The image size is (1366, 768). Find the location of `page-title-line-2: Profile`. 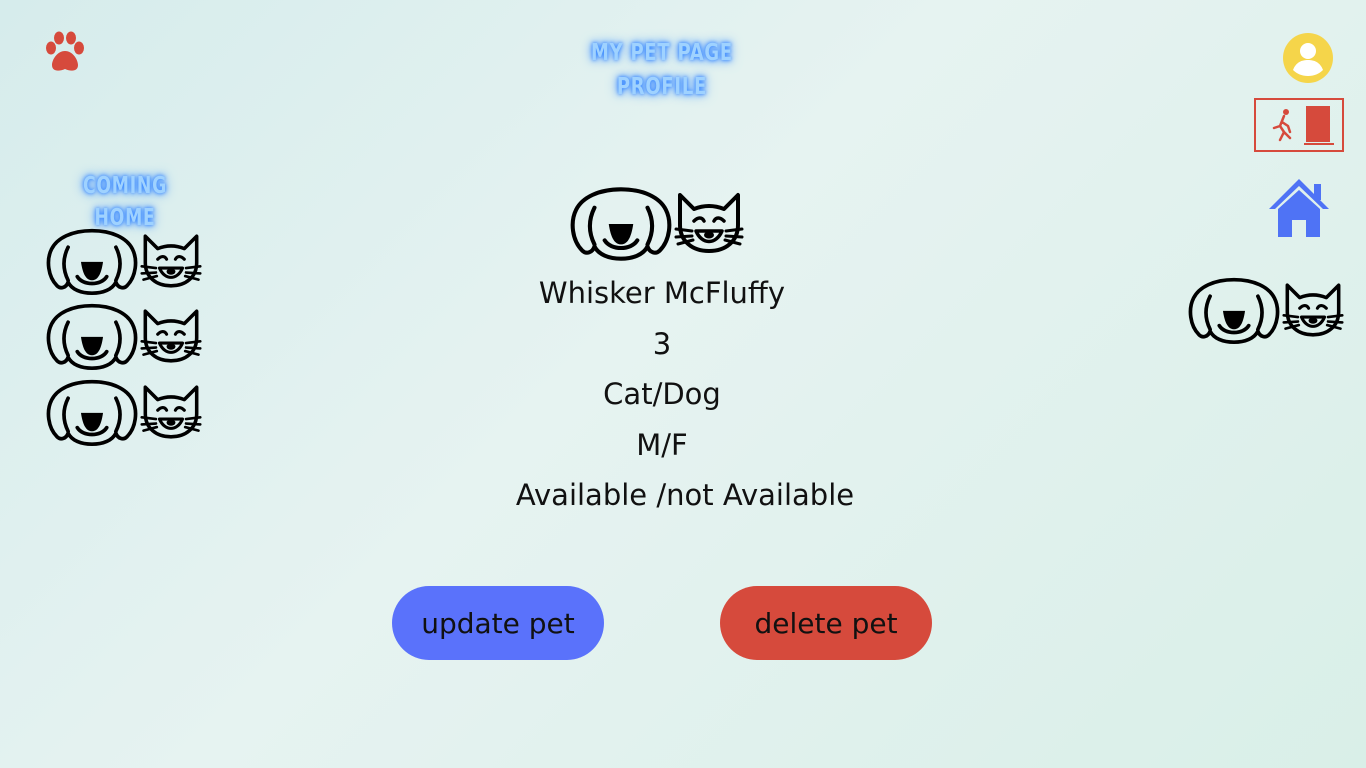

page-title-line-2: Profile is located at coordinates (662, 87).